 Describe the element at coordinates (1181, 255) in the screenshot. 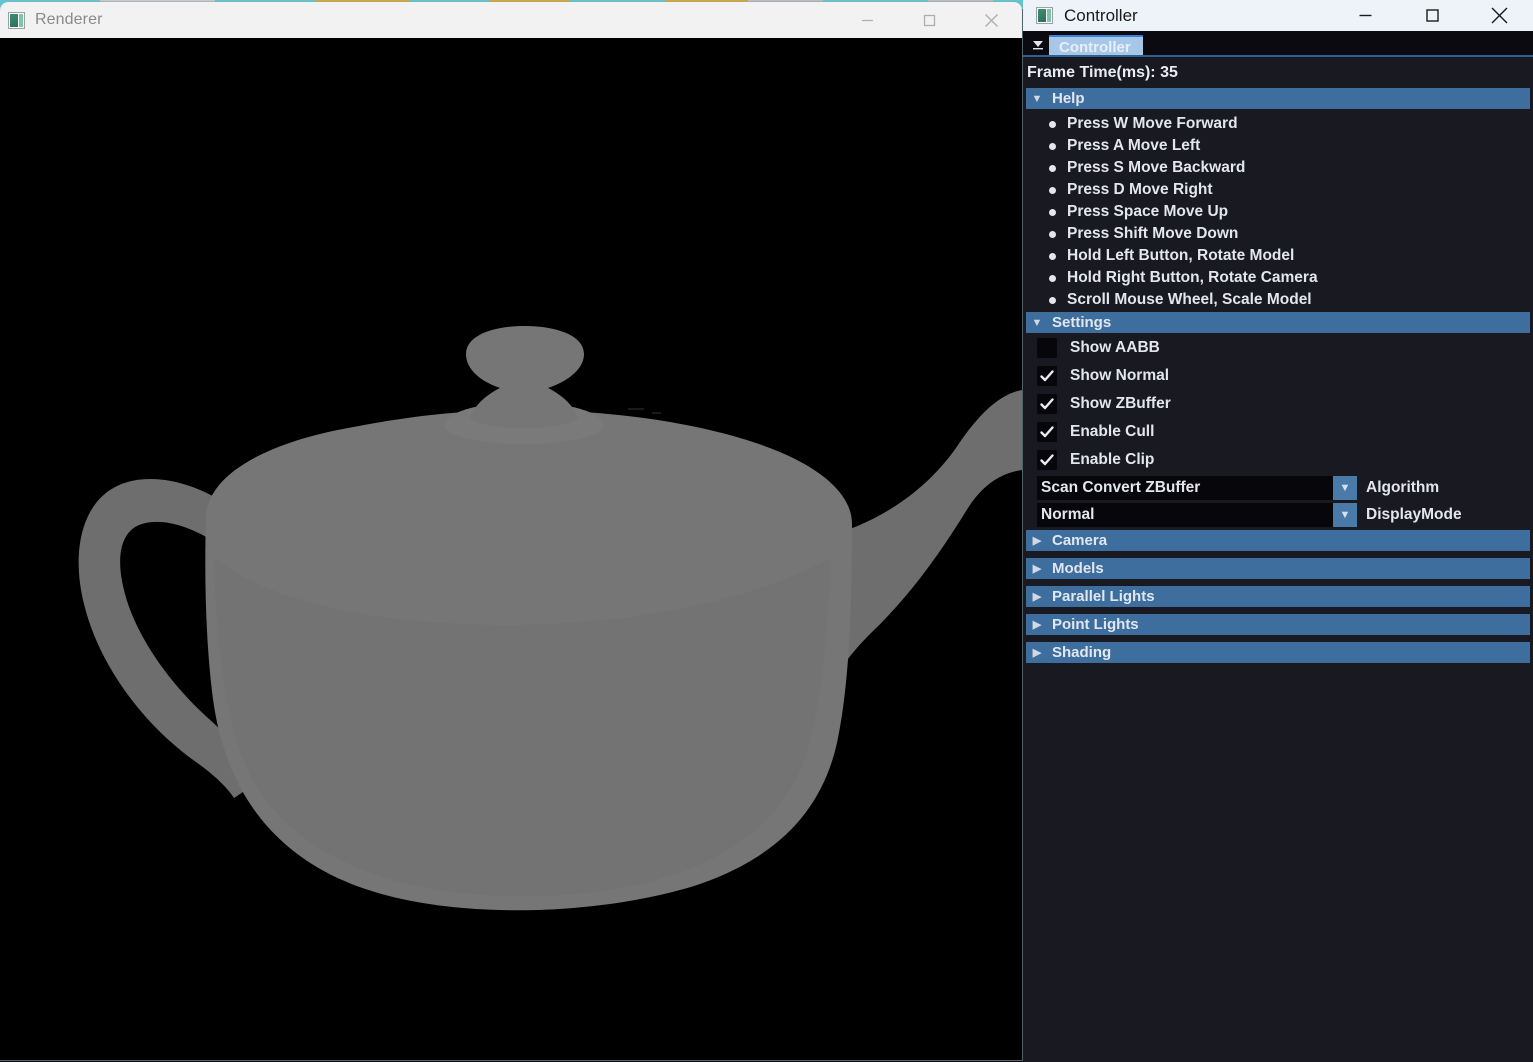

I see `help-item-label: Hold Left Button, Rotate Model` at that location.